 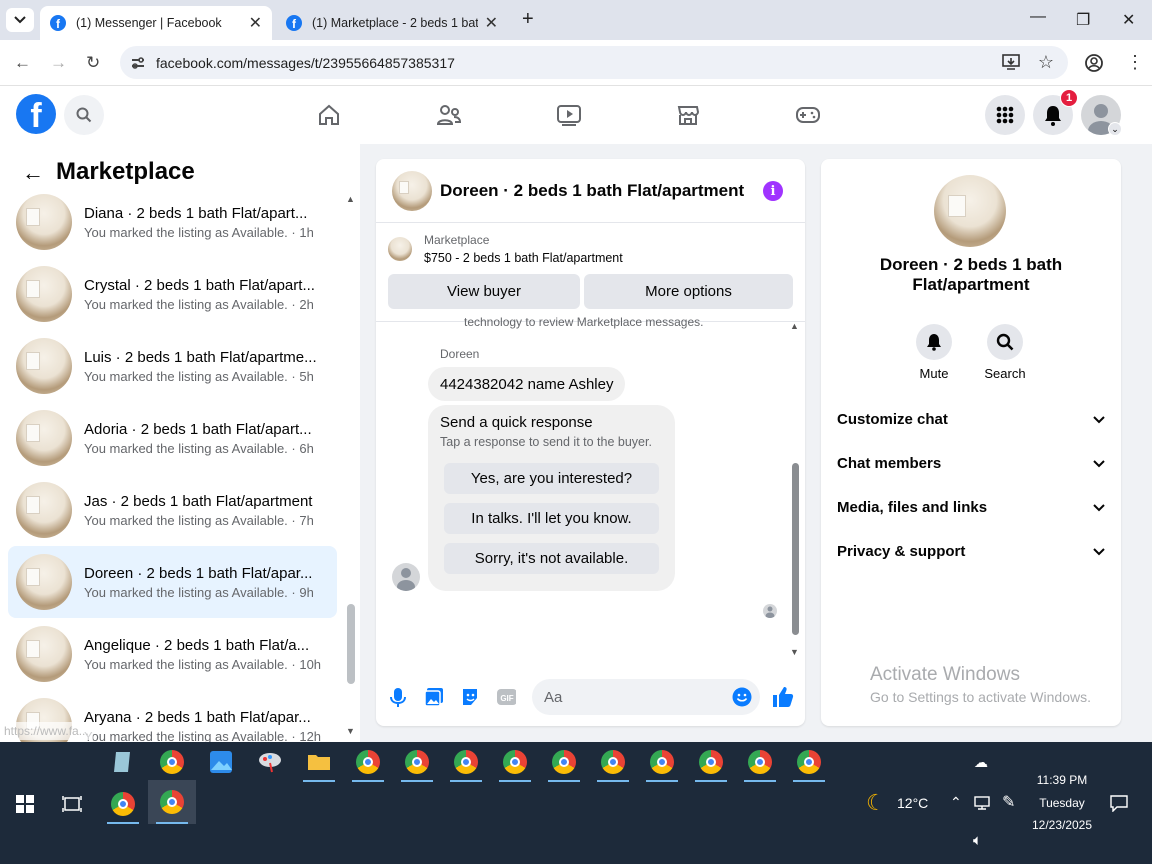 I want to click on emoji-icon, so click(x=742, y=697).